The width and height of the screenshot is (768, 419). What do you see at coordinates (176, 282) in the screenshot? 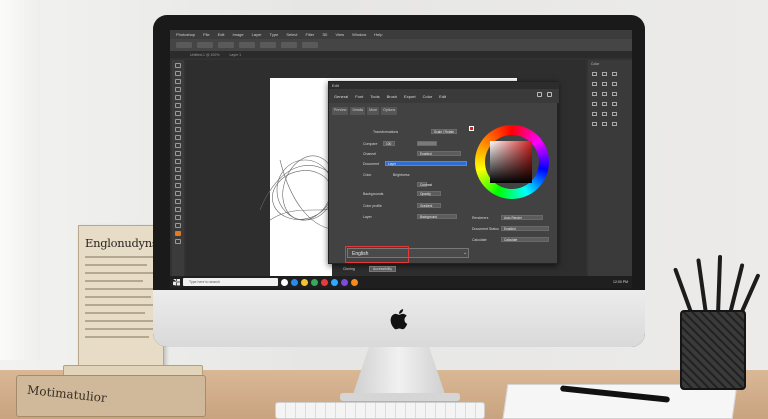
I see `windows-start-icon` at bounding box center [176, 282].